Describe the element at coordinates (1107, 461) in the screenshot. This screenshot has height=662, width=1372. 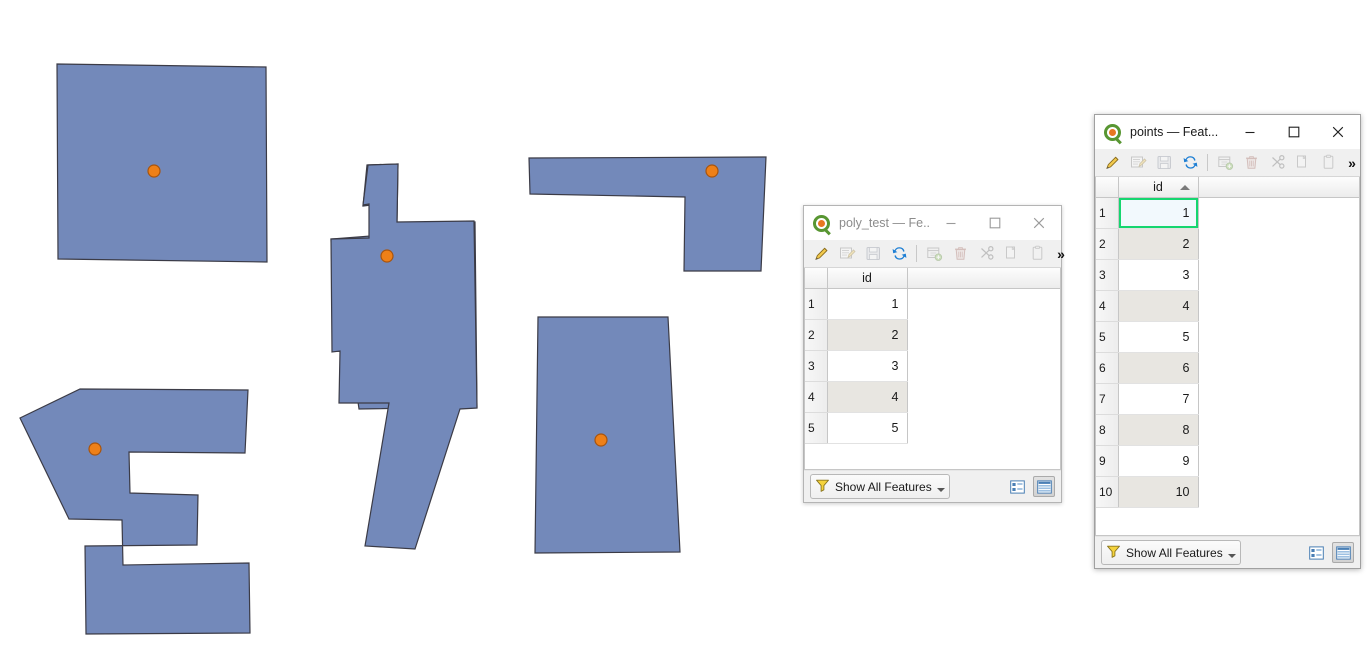
I see `row-header: 9` at that location.